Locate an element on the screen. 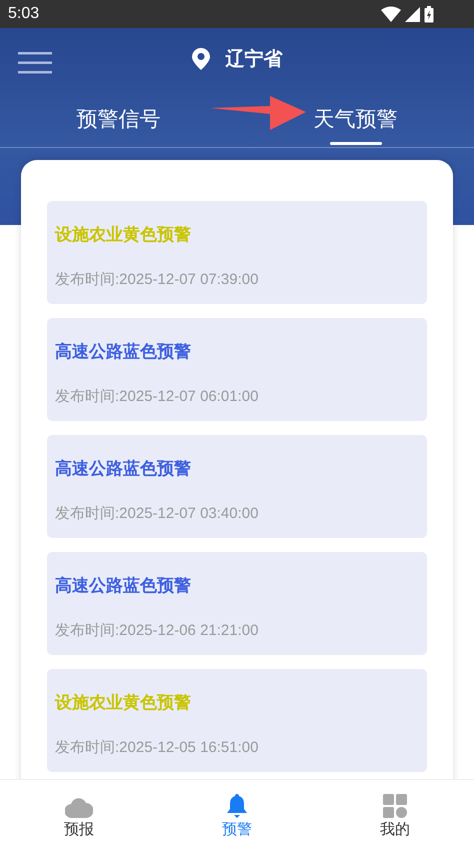 The height and width of the screenshot is (843, 474). tab: 预警信号 is located at coordinates (118, 118).